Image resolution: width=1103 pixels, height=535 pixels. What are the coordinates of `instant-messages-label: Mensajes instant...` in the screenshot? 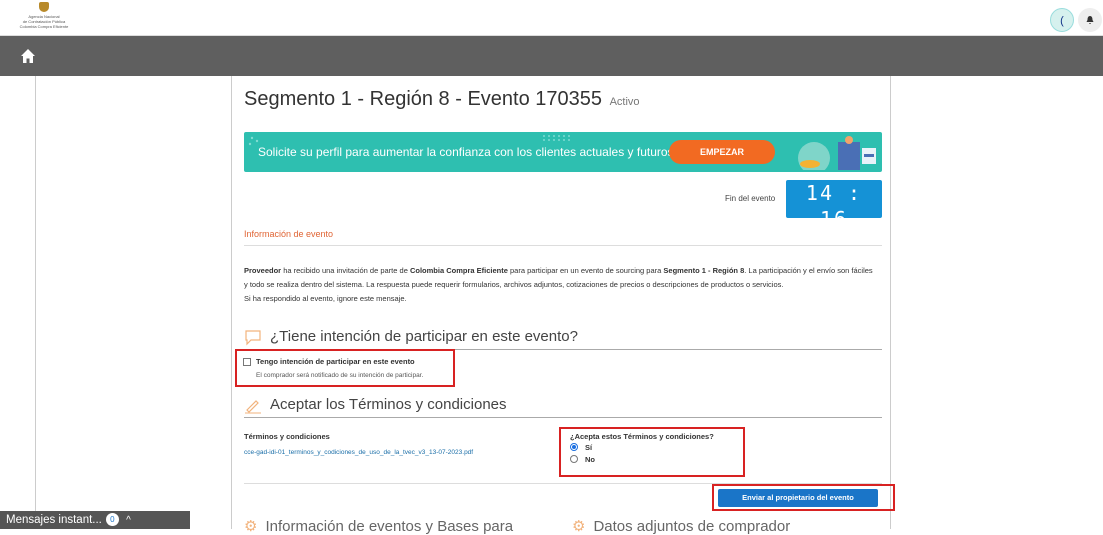 It's located at (54, 520).